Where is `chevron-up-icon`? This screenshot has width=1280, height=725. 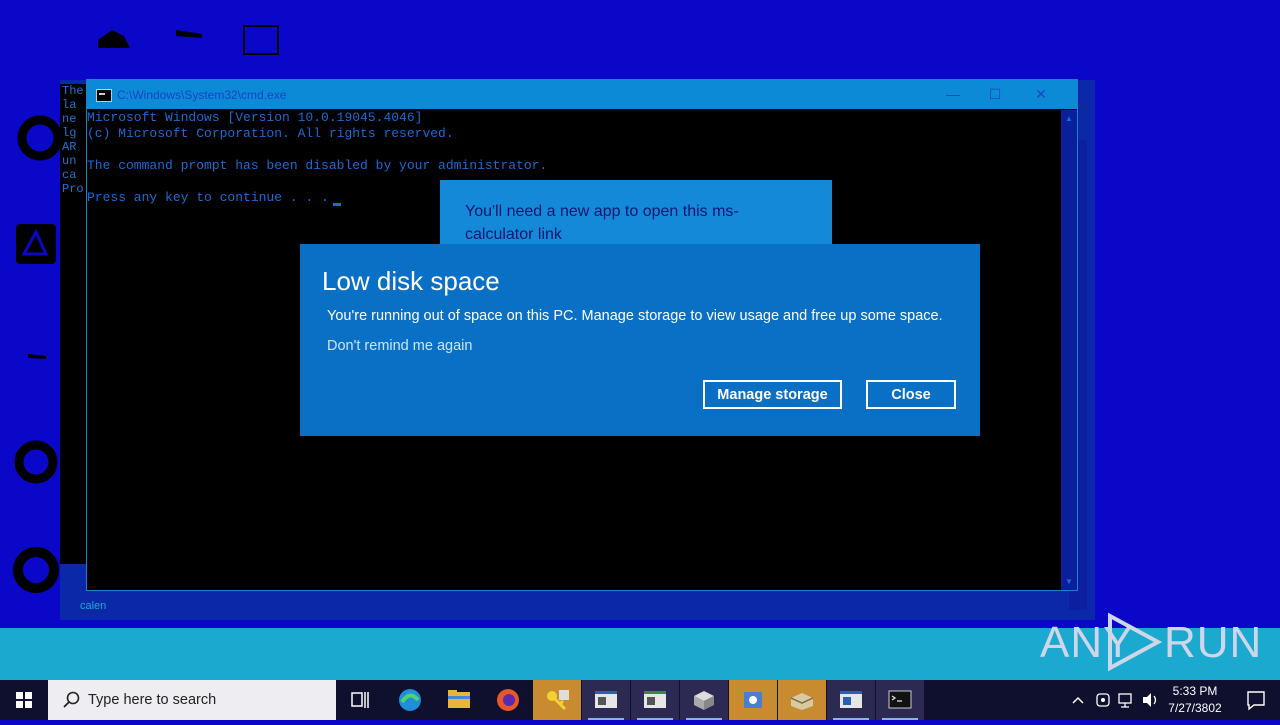 chevron-up-icon is located at coordinates (1078, 700).